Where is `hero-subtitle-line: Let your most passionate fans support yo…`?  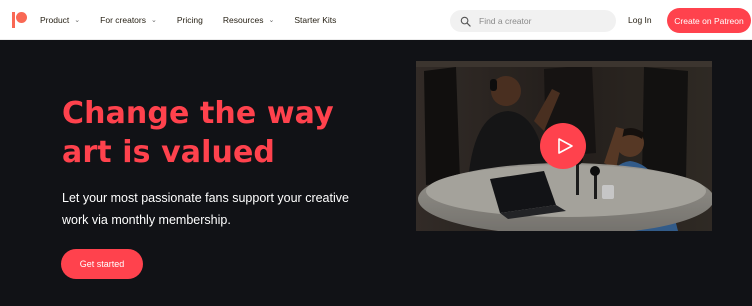
hero-subtitle-line: Let your most passionate fans support yo… is located at coordinates (205, 198).